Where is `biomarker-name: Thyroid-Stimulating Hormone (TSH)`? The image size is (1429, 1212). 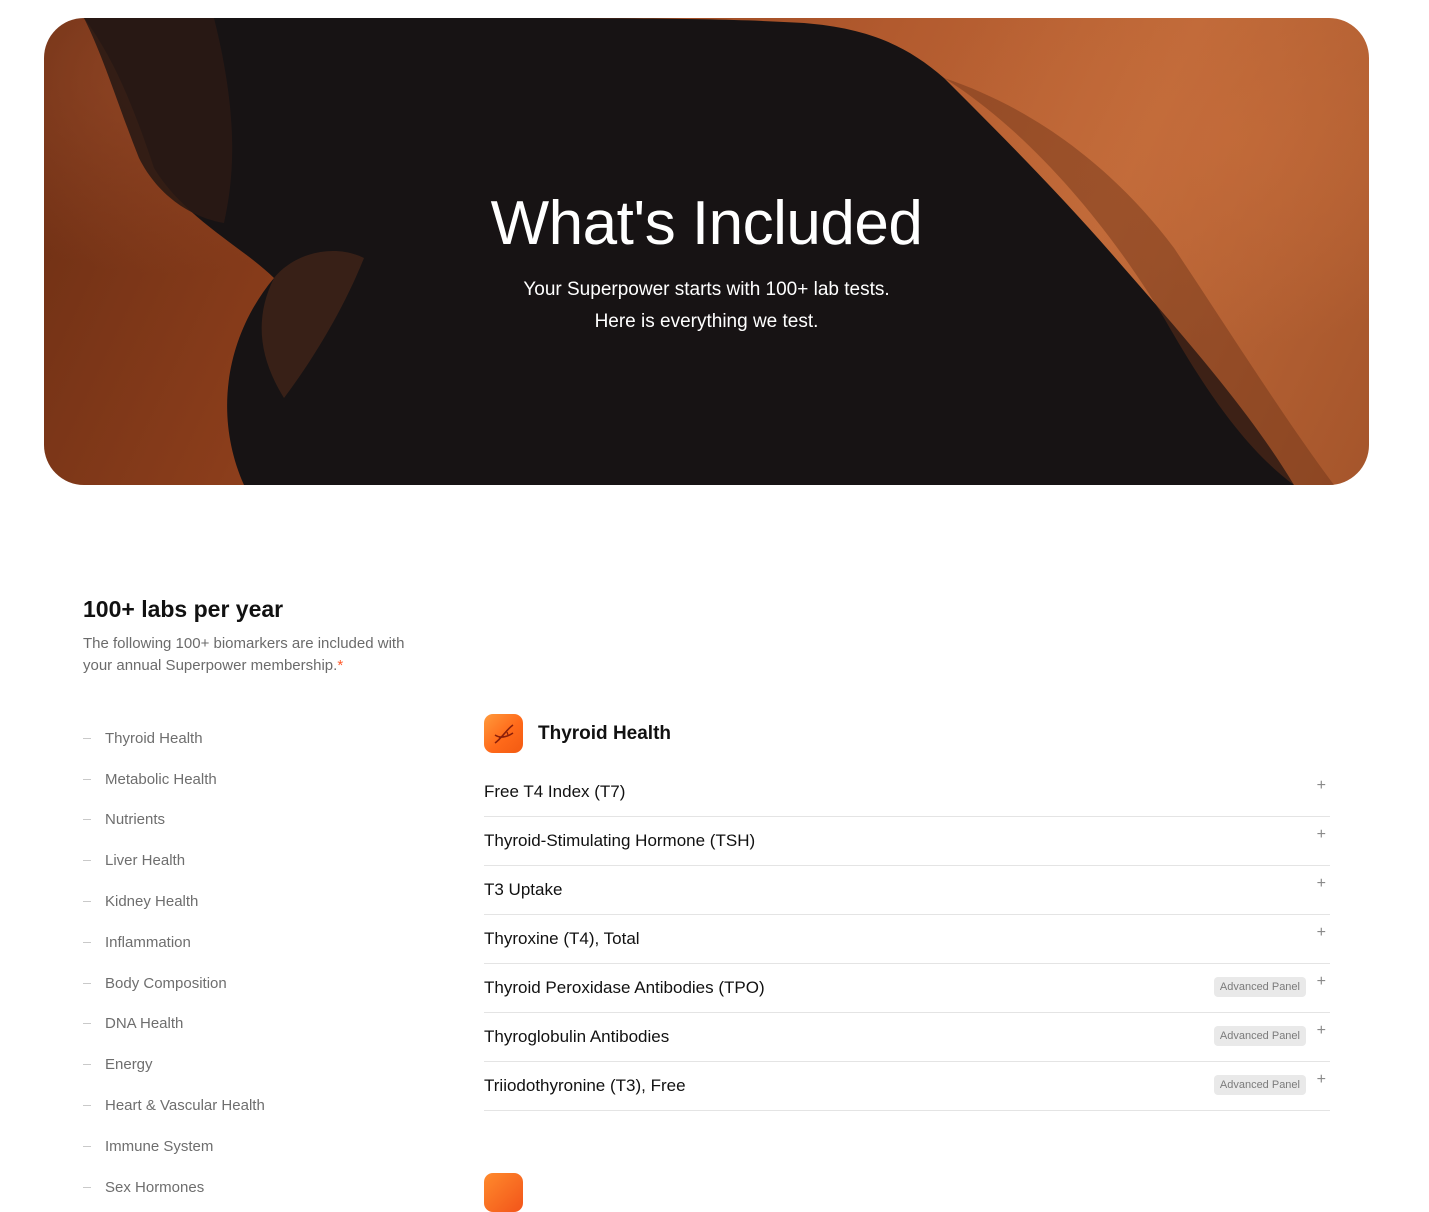
biomarker-name: Thyroid-Stimulating Hormone (TSH) is located at coordinates (620, 840).